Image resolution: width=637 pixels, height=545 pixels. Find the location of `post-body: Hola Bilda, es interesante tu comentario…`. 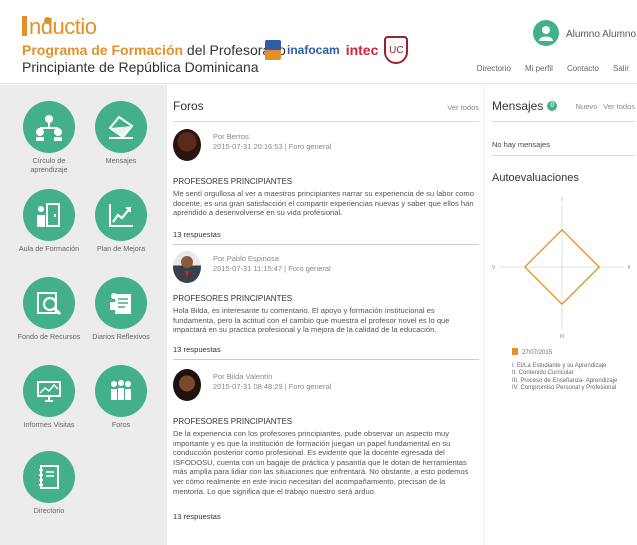

post-body: Hola Bilda, es interesante tu comentario… is located at coordinates (311, 320).